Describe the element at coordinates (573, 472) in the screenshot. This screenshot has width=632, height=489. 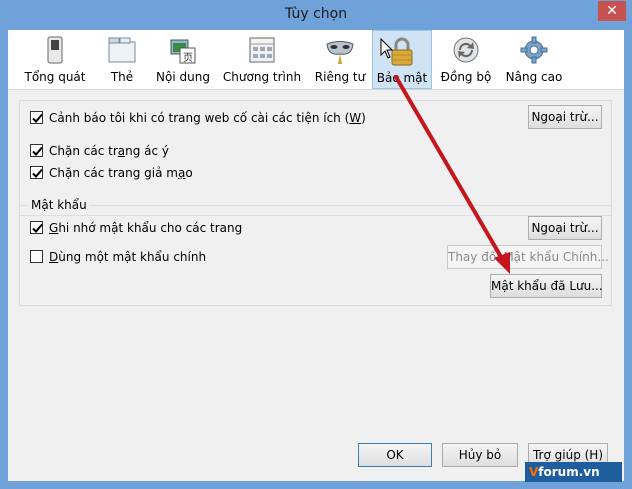
I see `watermark-logo: Vforum.vn` at that location.